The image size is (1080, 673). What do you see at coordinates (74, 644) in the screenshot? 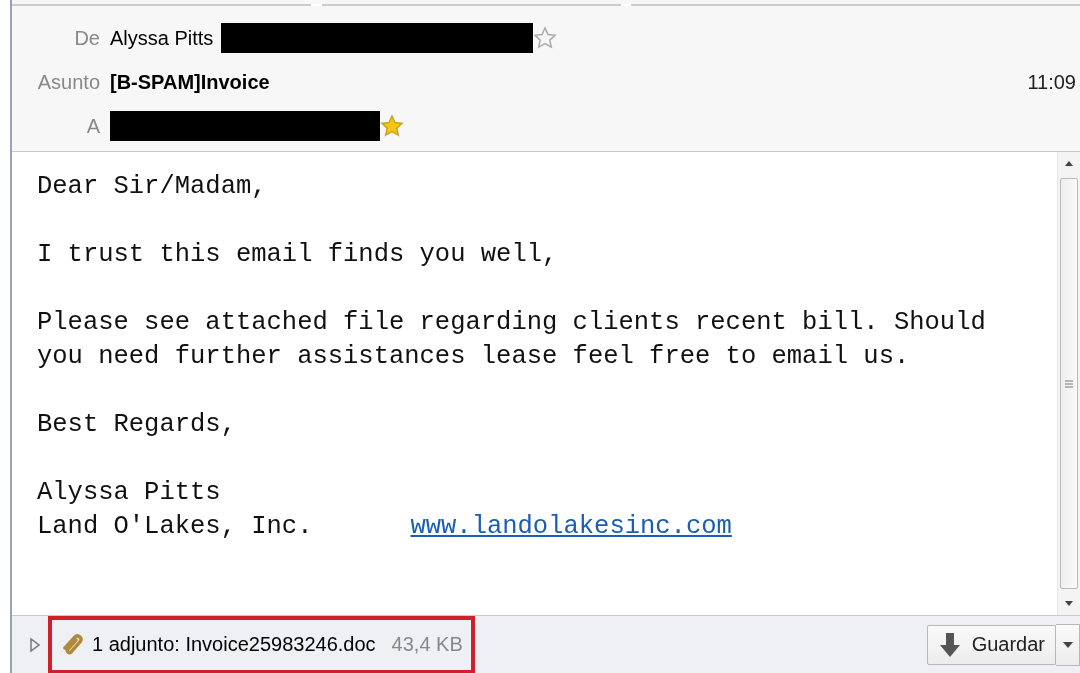
I see `paperclip-icon` at bounding box center [74, 644].